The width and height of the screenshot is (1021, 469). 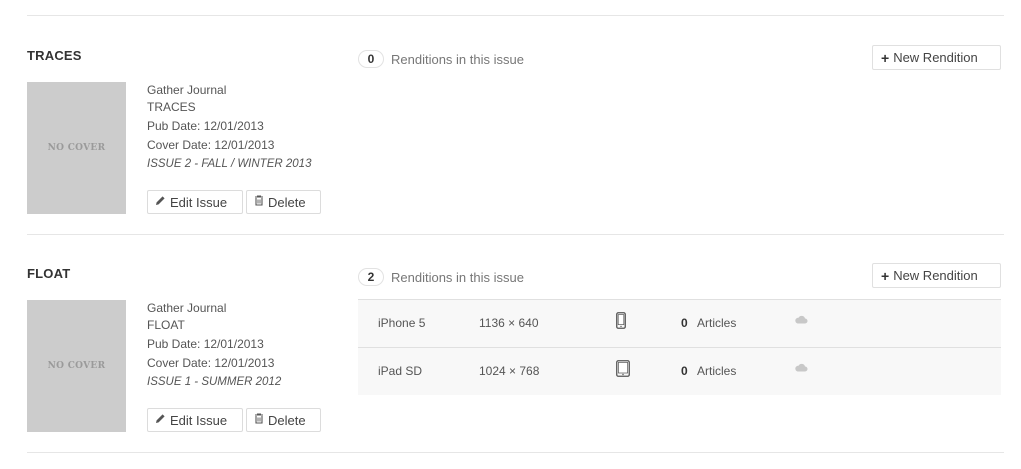 I want to click on rendition-row-ipad-sd: iPad SD 1024 × 768 0 Articles, so click(x=679, y=371).